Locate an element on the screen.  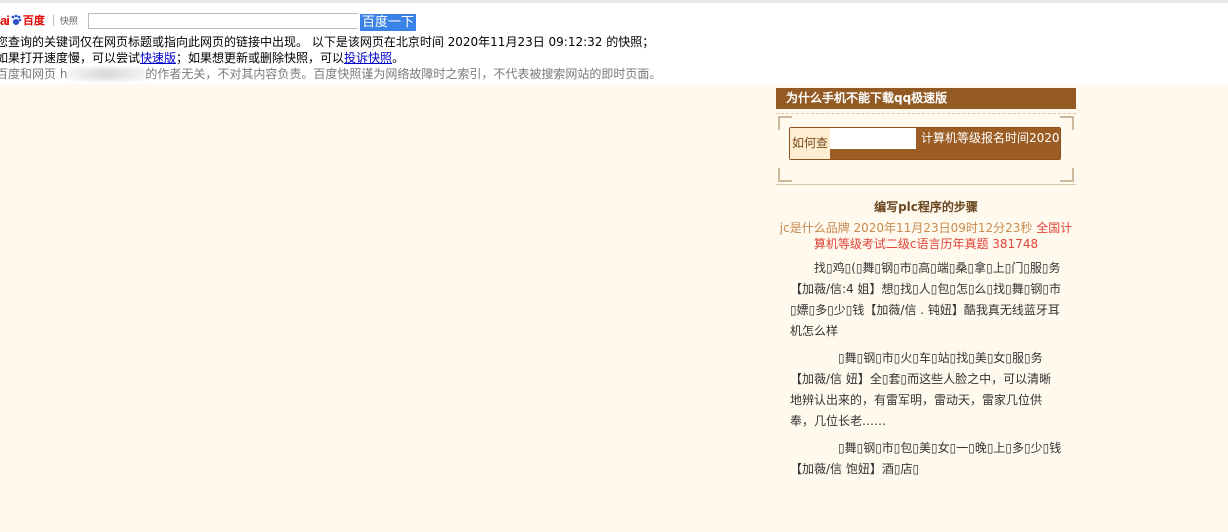
sidebar-search-suggestion: 计算机等级报名时间2020 is located at coordinates (990, 138).